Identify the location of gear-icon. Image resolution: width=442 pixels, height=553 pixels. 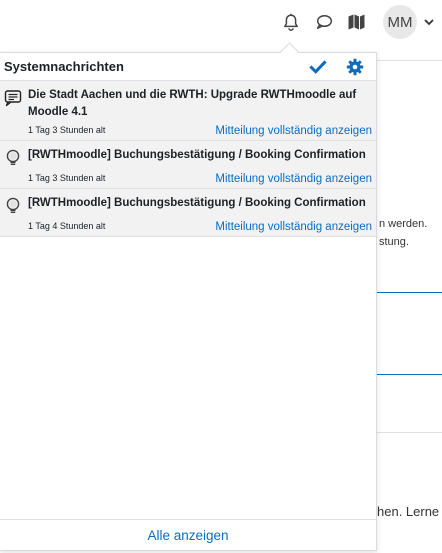
(355, 67).